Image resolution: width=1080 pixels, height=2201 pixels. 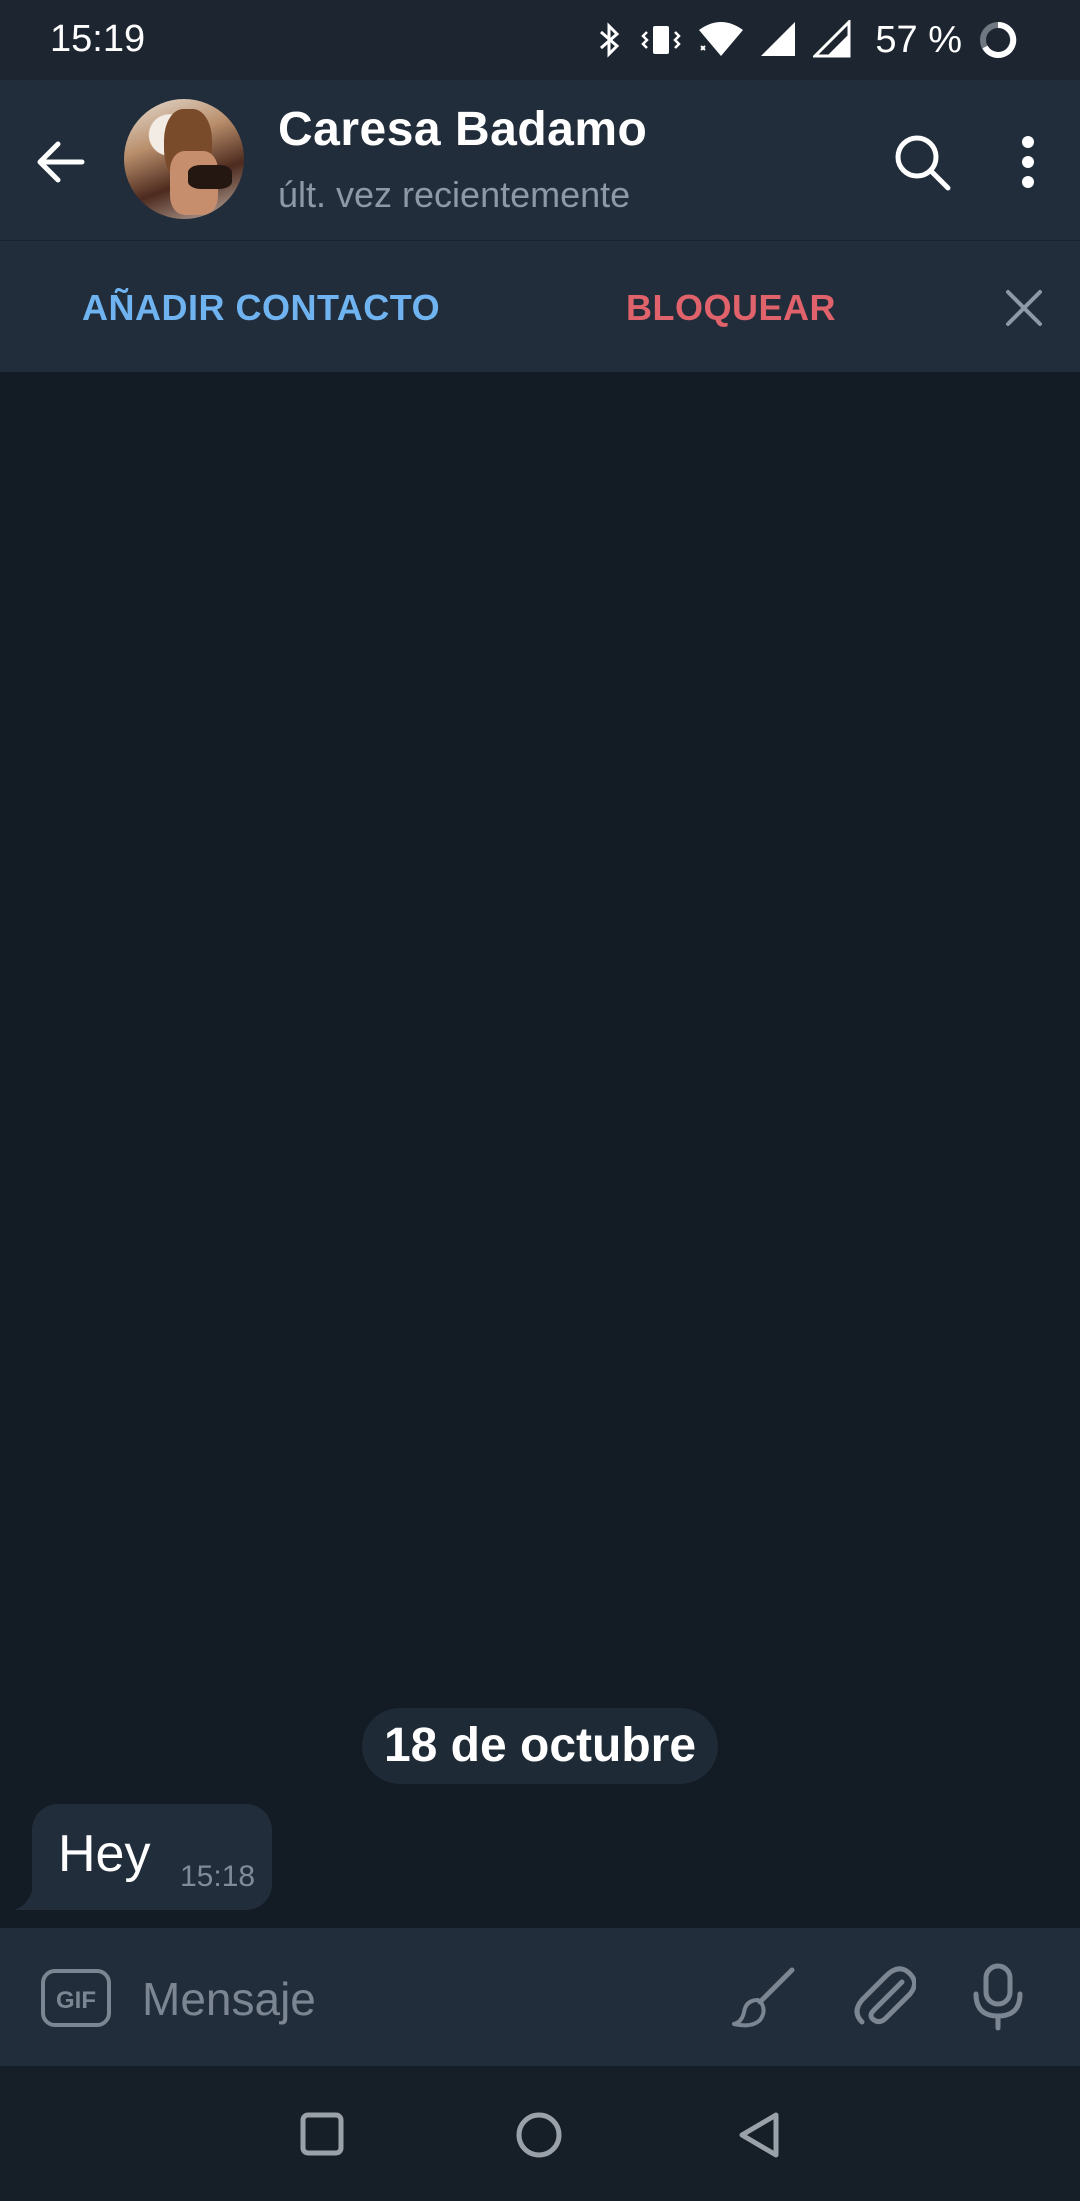 I want to click on add-contact-button: AÑADIR CONTACTO, so click(x=261, y=308).